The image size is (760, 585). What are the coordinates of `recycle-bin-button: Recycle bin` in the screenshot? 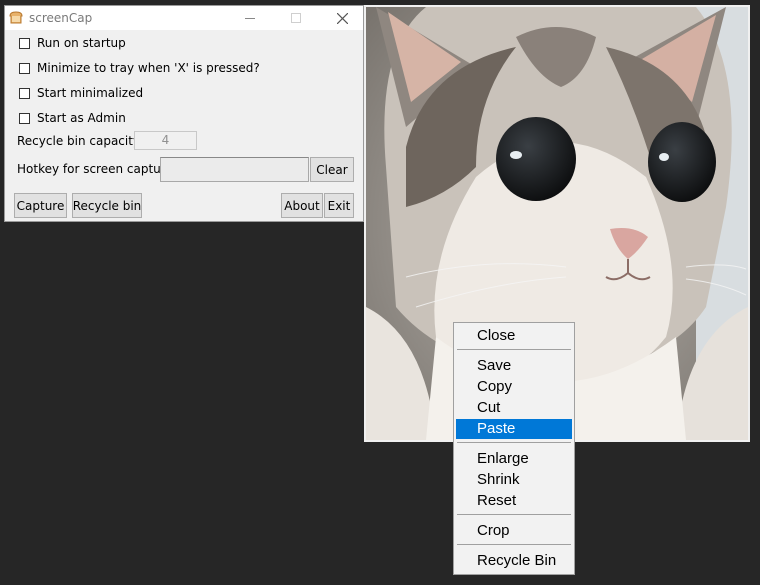 It's located at (107, 205).